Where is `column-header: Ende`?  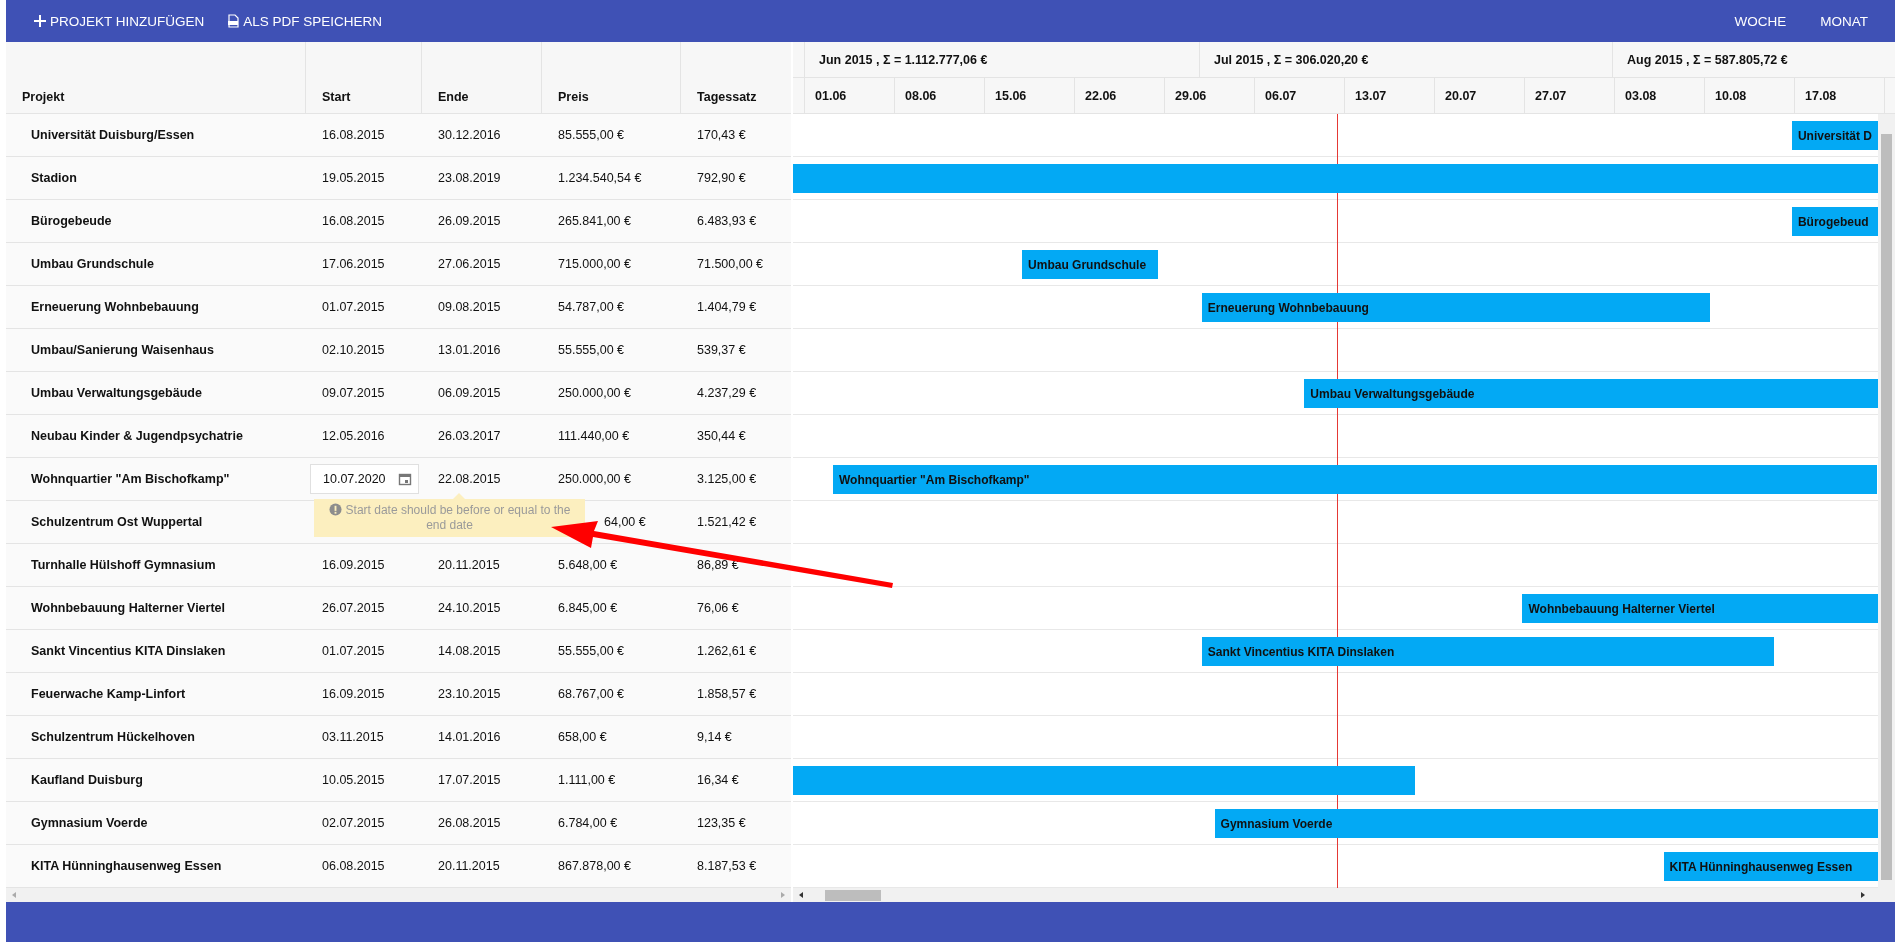
column-header: Ende is located at coordinates (482, 77).